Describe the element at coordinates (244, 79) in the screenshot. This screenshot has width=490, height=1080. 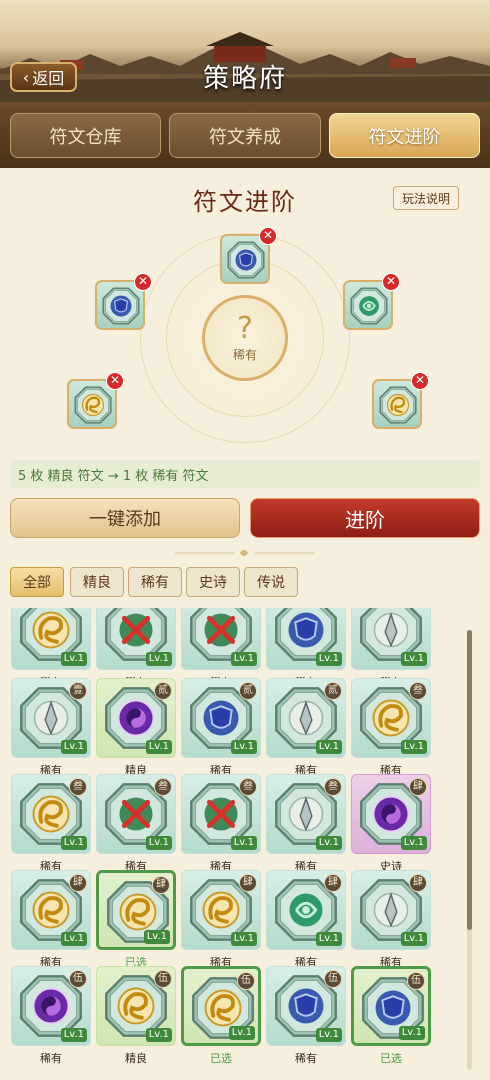
I see `page-title: 策略府` at that location.